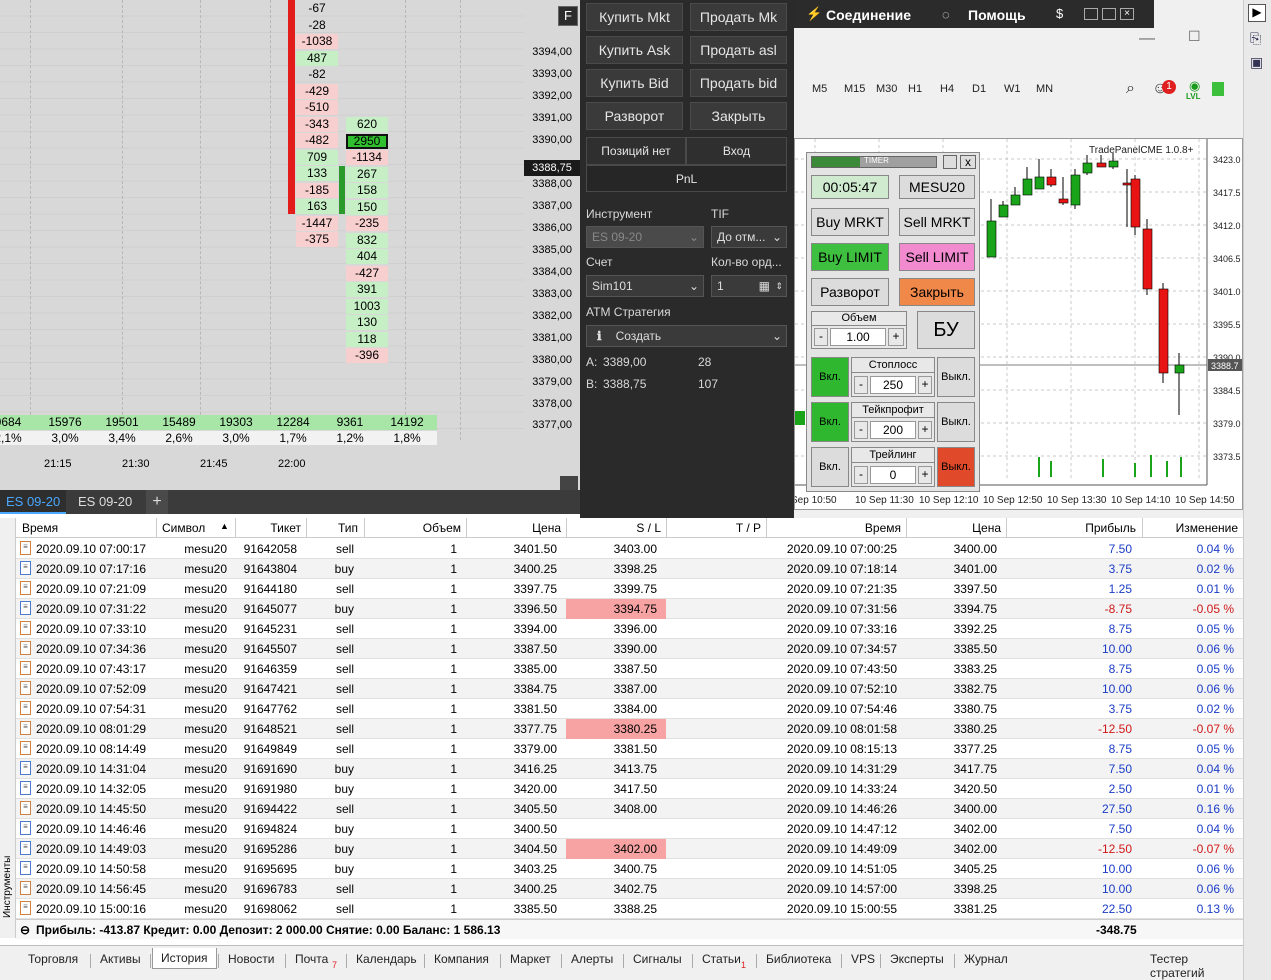  What do you see at coordinates (779, 286) in the screenshot?
I see `spin-icon: ⇕` at bounding box center [779, 286].